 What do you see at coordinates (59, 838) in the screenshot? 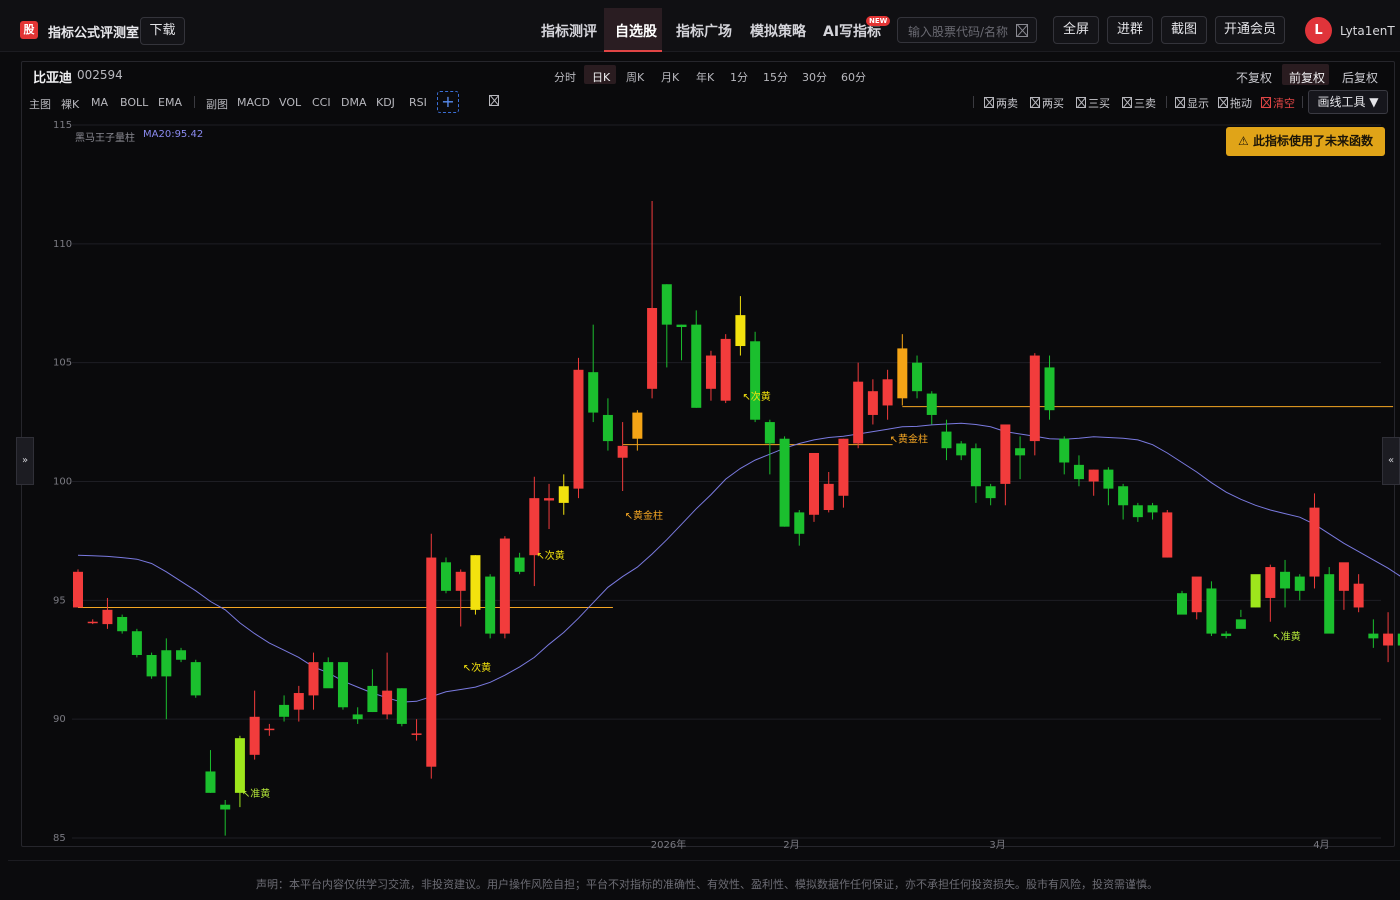
I see `y-tick-label: 85` at bounding box center [59, 838].